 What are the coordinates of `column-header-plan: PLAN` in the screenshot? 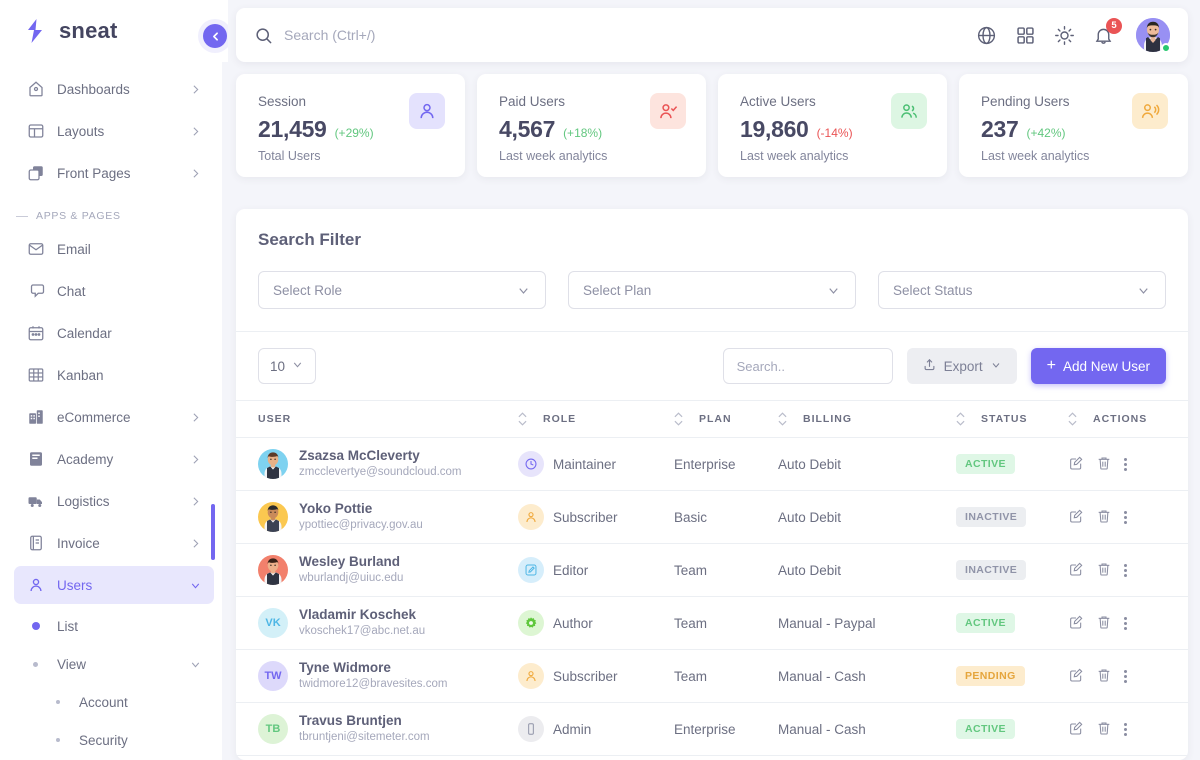 It's located at (726, 419).